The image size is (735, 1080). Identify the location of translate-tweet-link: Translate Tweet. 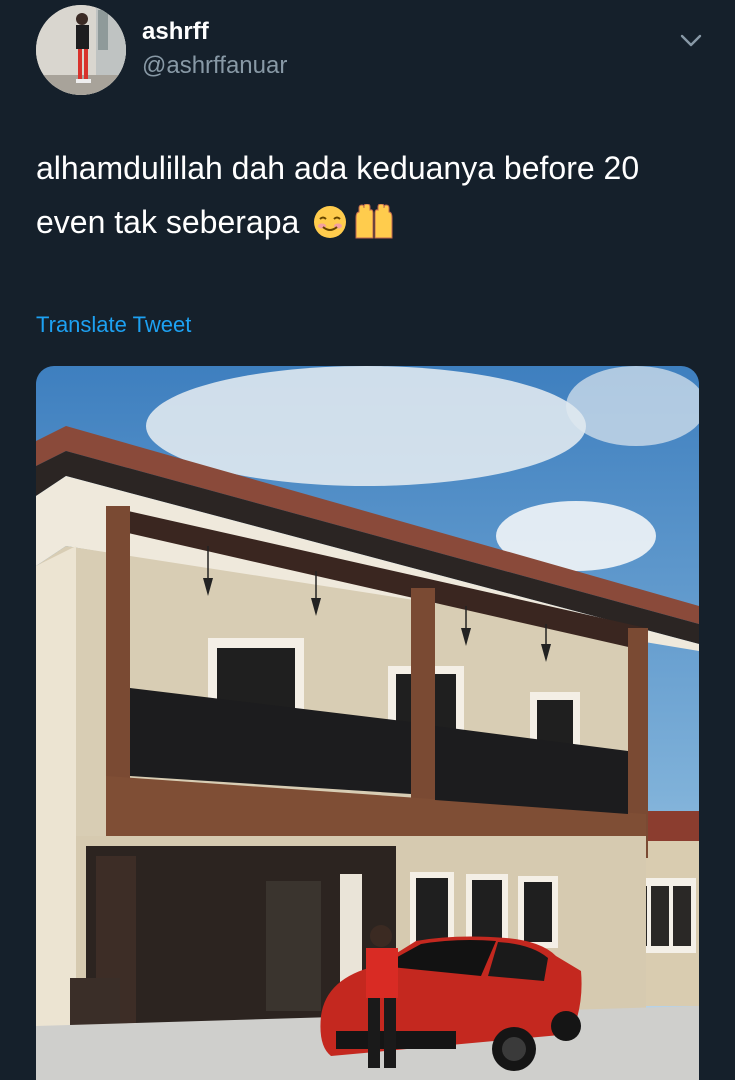
(113, 325).